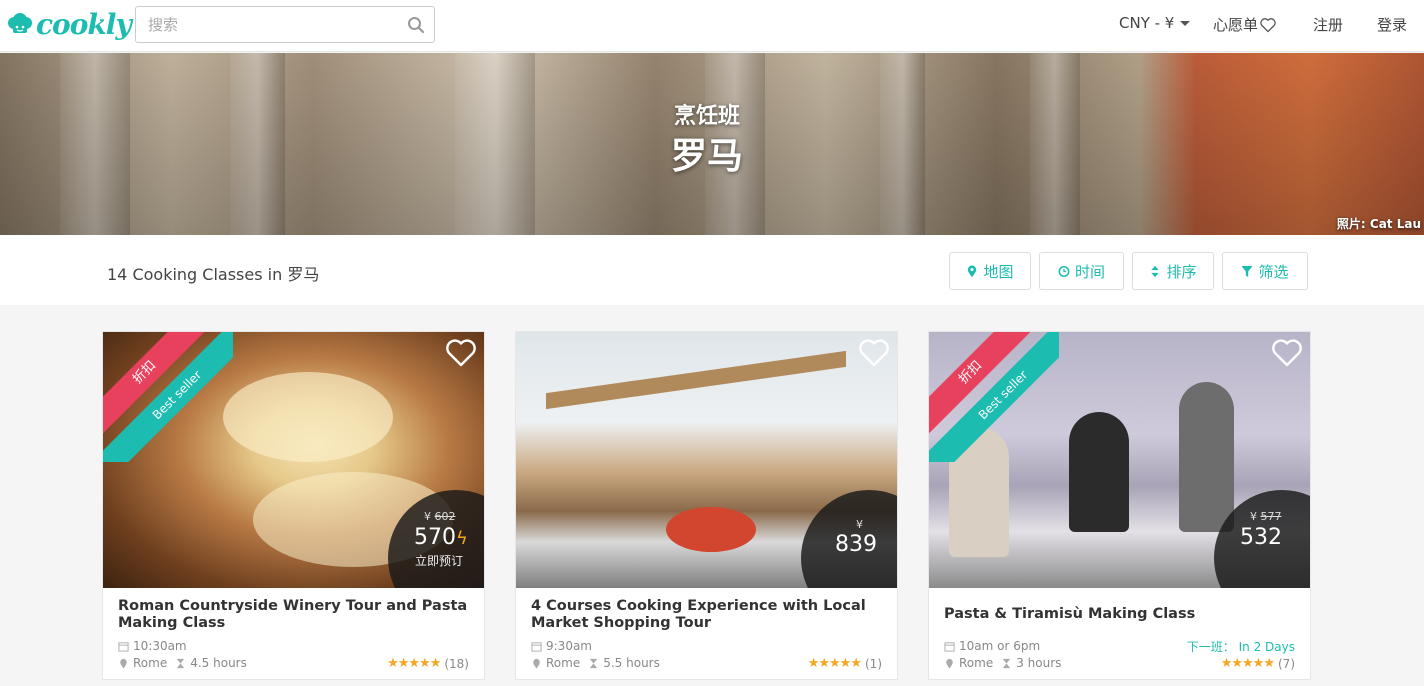 This screenshot has width=1424, height=686. I want to click on hero-title: 罗马, so click(706, 156).